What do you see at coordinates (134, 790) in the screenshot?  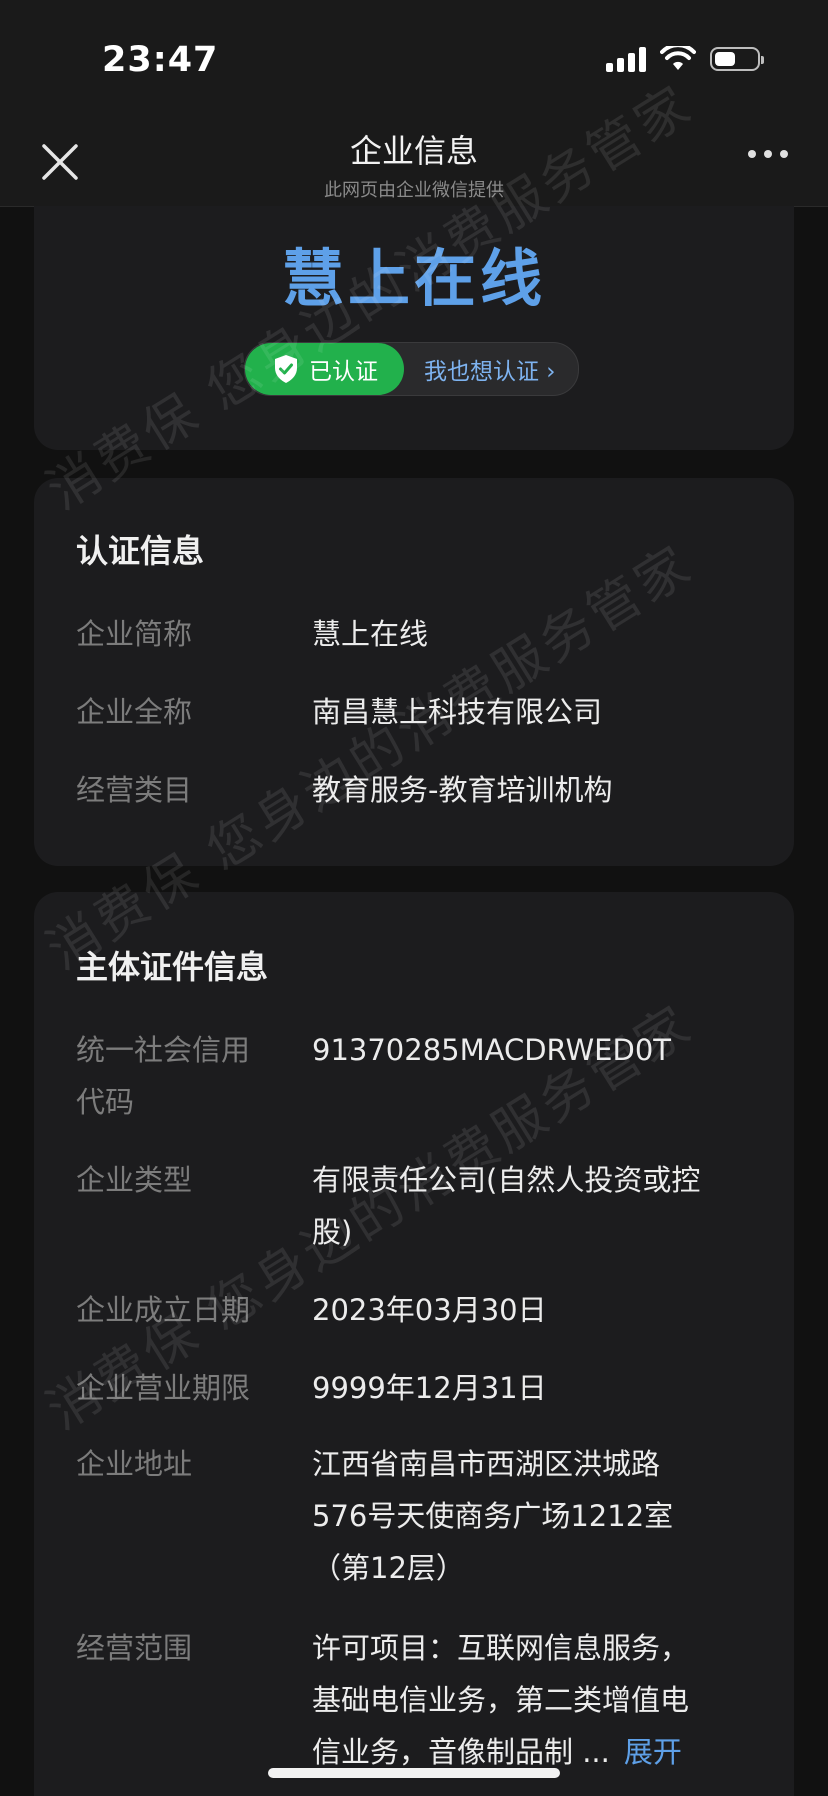 I see `row-label: 经营类目` at bounding box center [134, 790].